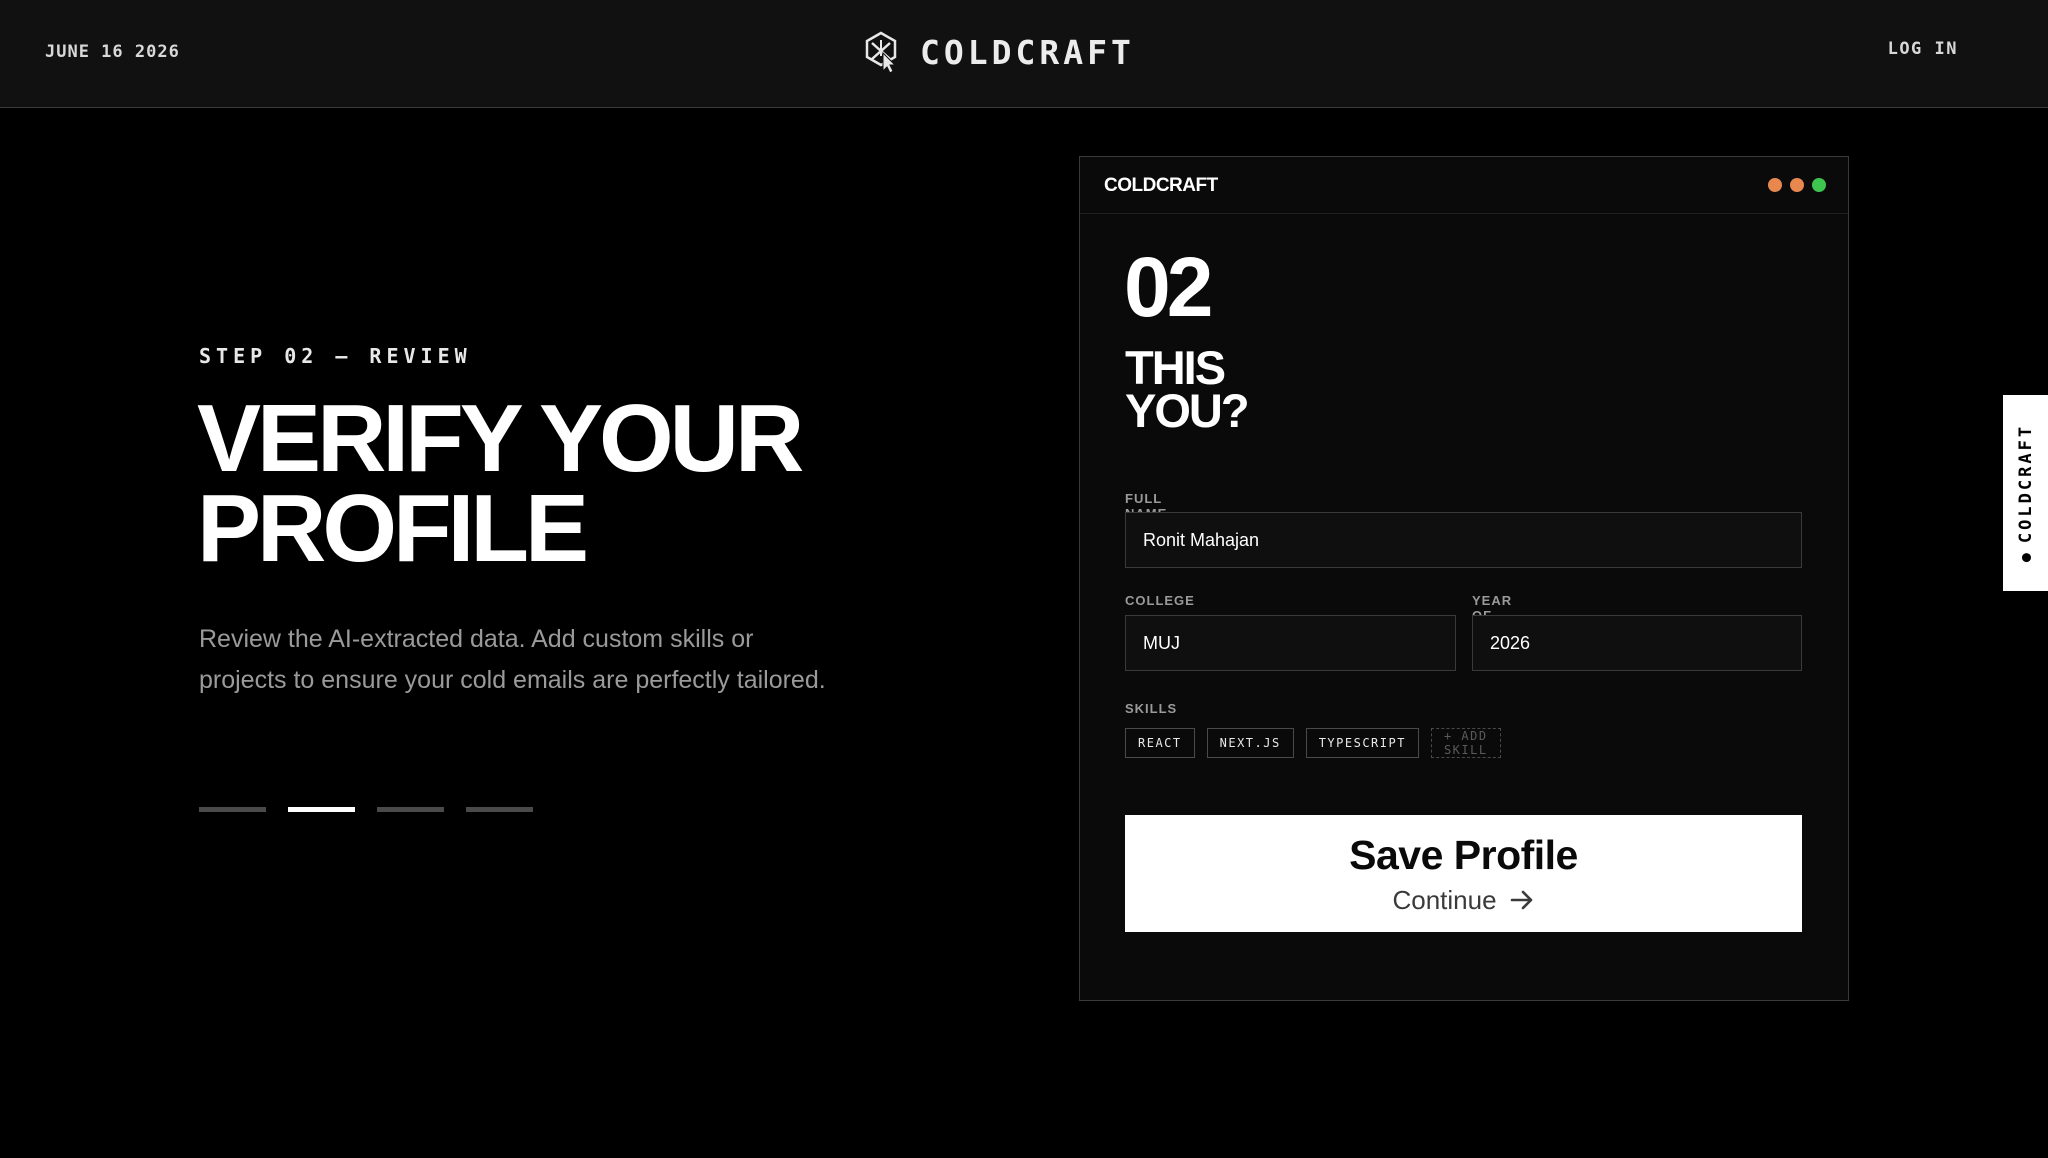 The width and height of the screenshot is (2048, 1158). I want to click on save-profile-button: Save Profile Continue, so click(1463, 873).